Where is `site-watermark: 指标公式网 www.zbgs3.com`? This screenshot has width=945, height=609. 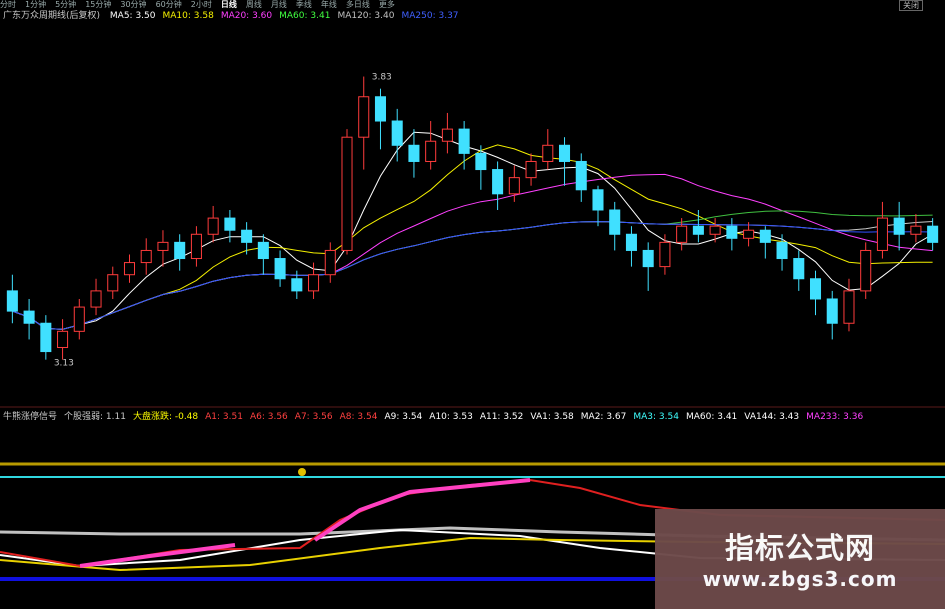 site-watermark: 指标公式网 www.zbgs3.com is located at coordinates (800, 559).